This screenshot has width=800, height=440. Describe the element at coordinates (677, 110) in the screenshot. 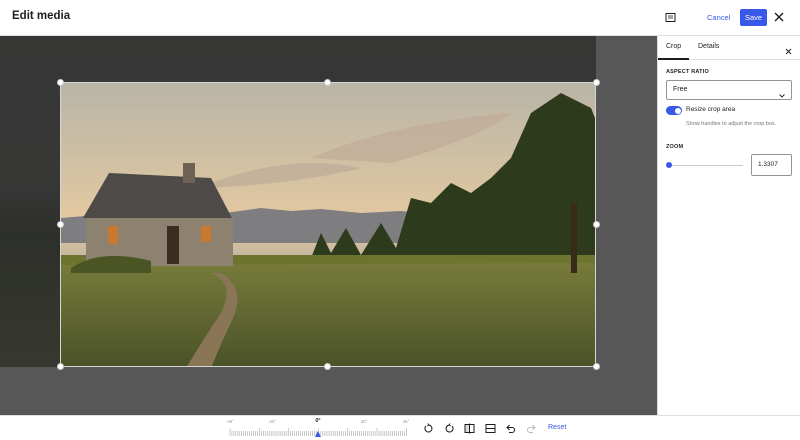

I see `toggle-knob` at that location.